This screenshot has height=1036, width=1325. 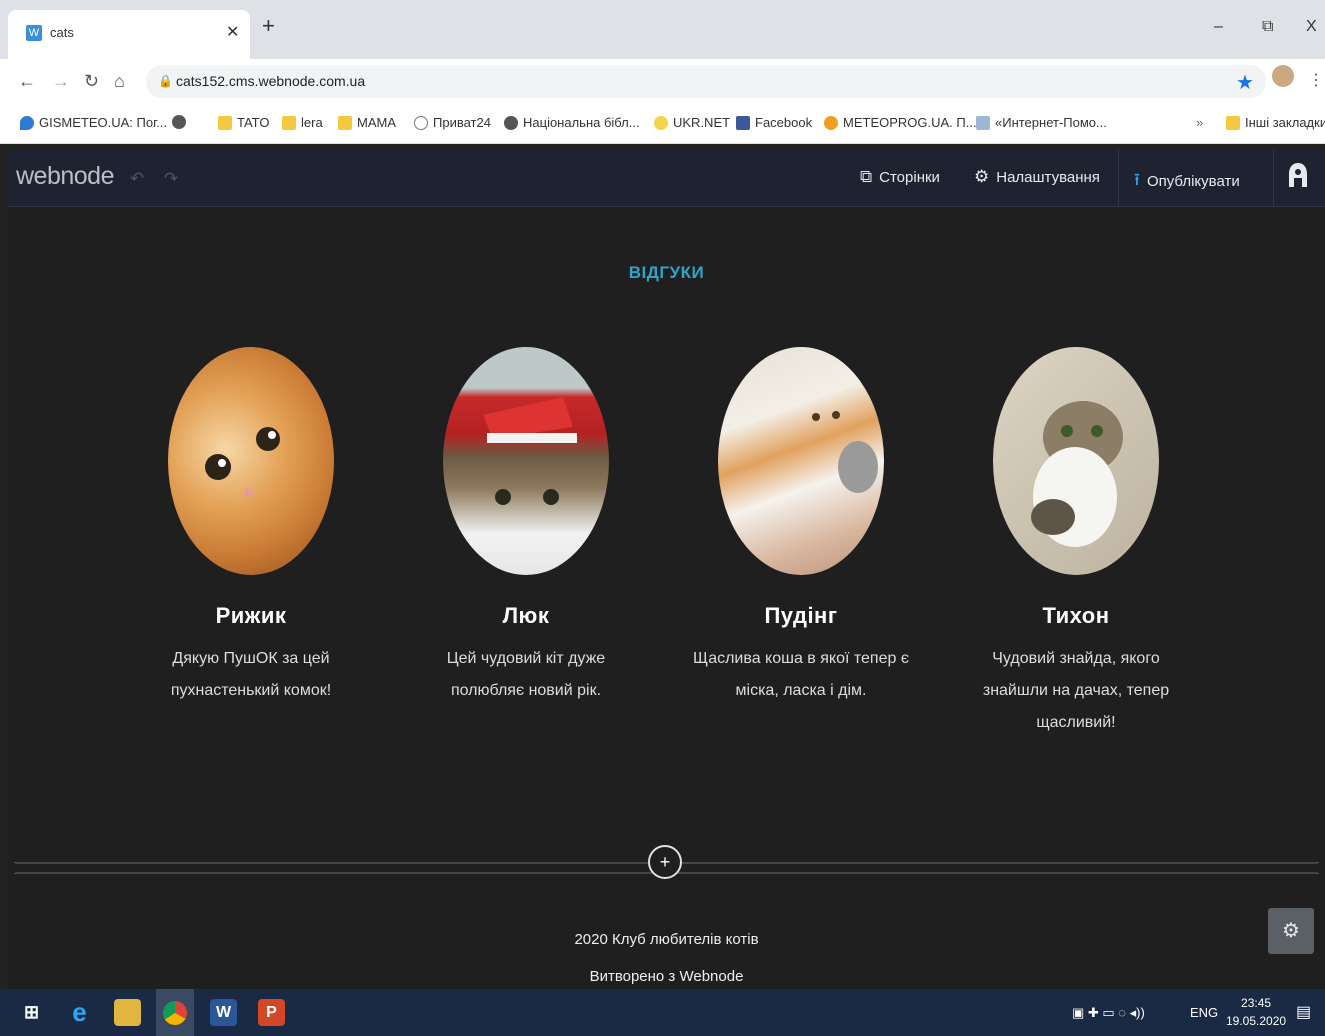 I want to click on add-section-button: +, so click(x=665, y=862).